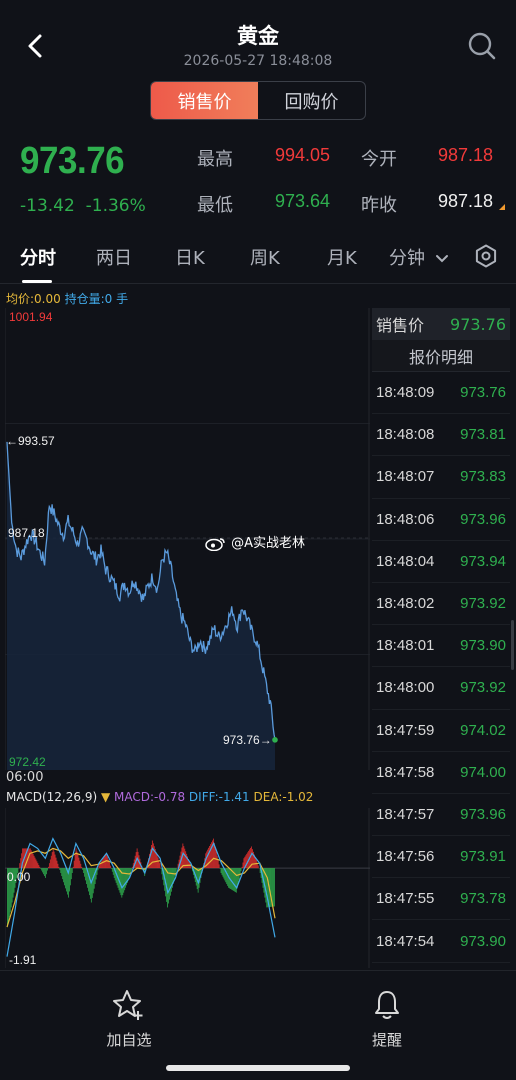 This screenshot has width=516, height=1080. Describe the element at coordinates (141, 887) in the screenshot. I see `dea-line` at that location.